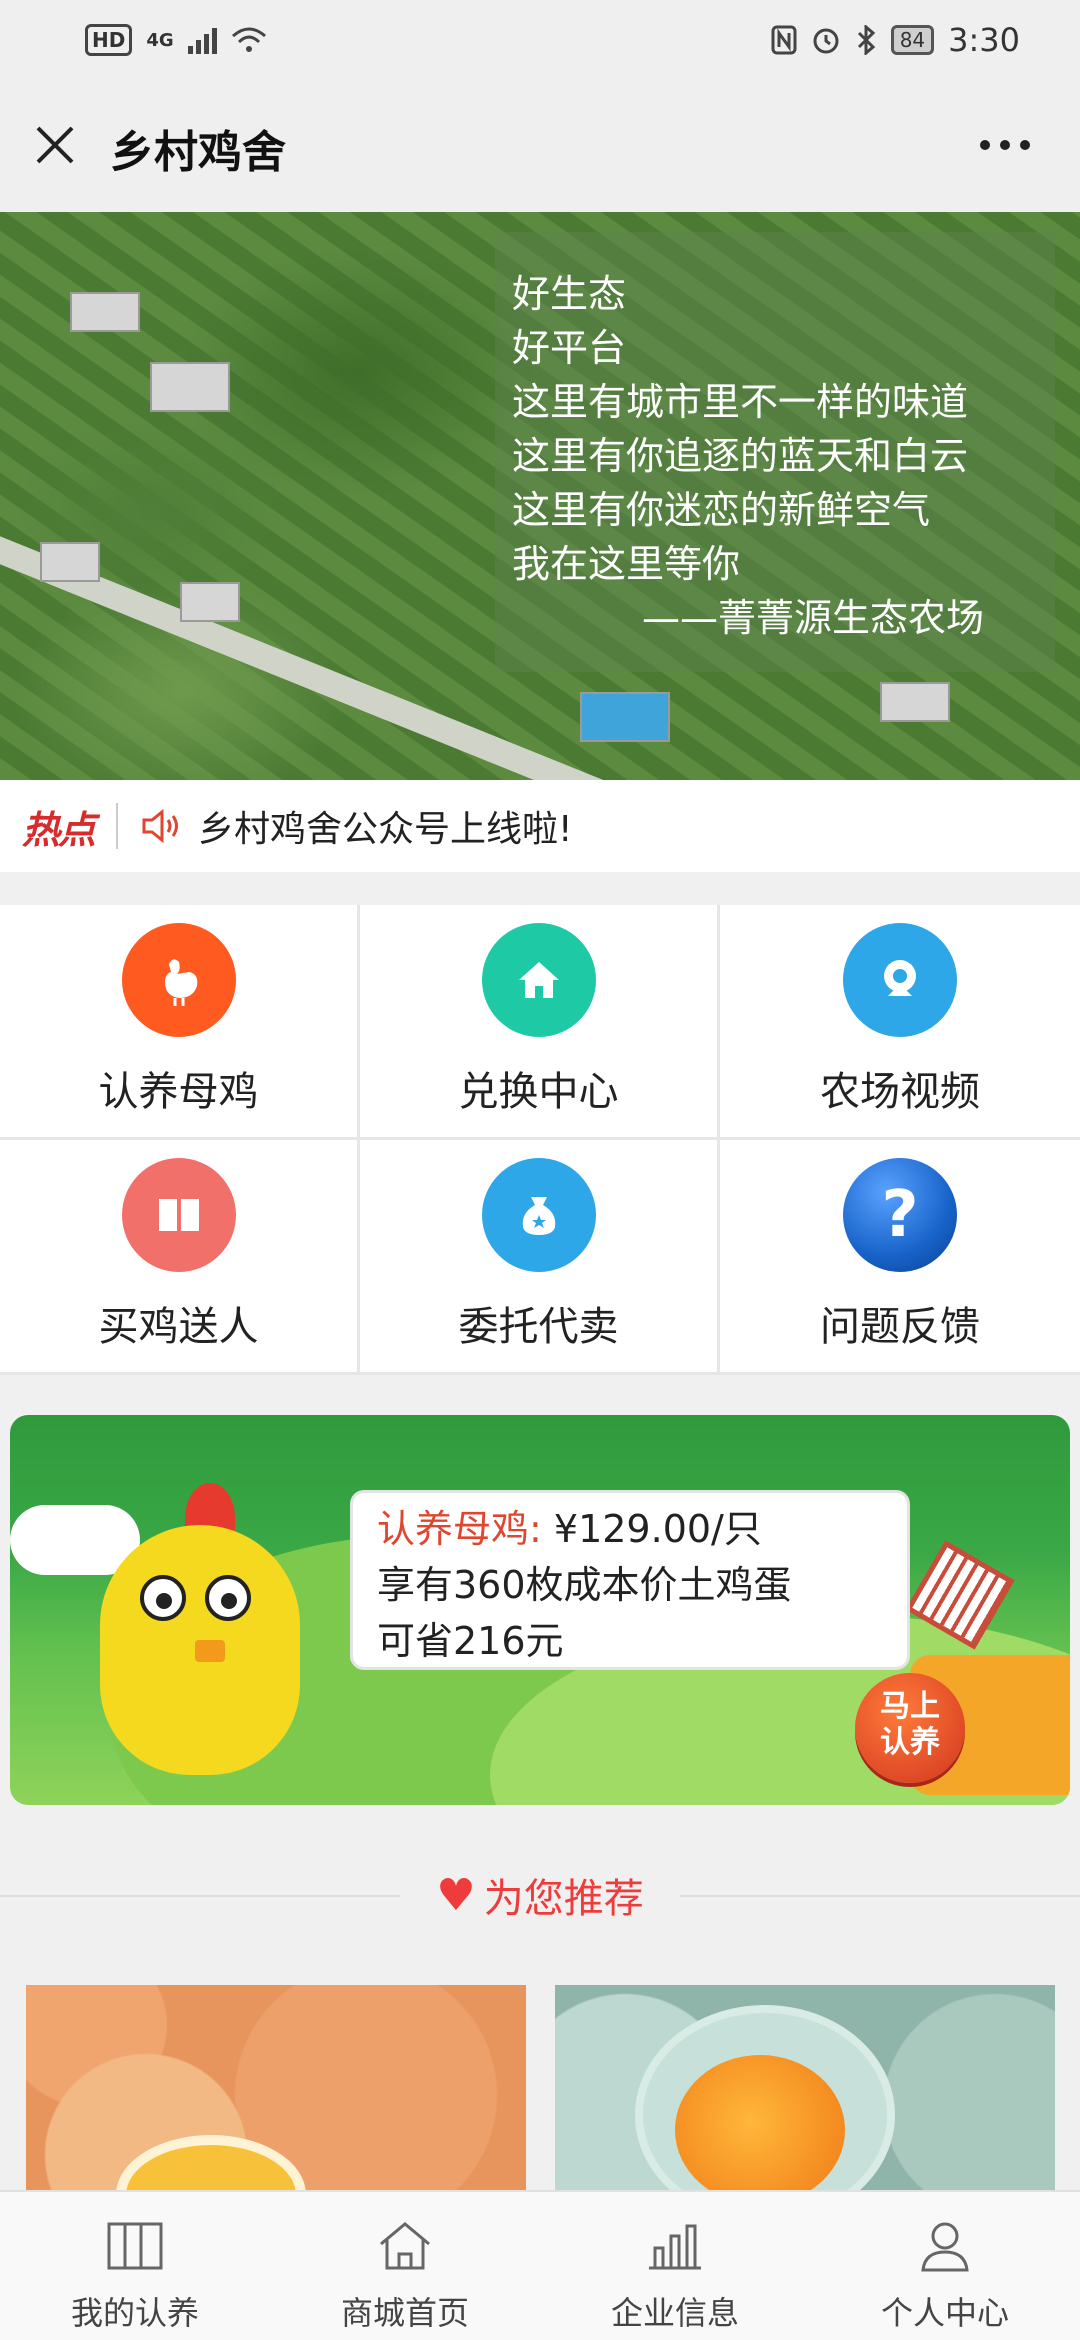  What do you see at coordinates (160, 40) in the screenshot?
I see `network-type: 4G` at bounding box center [160, 40].